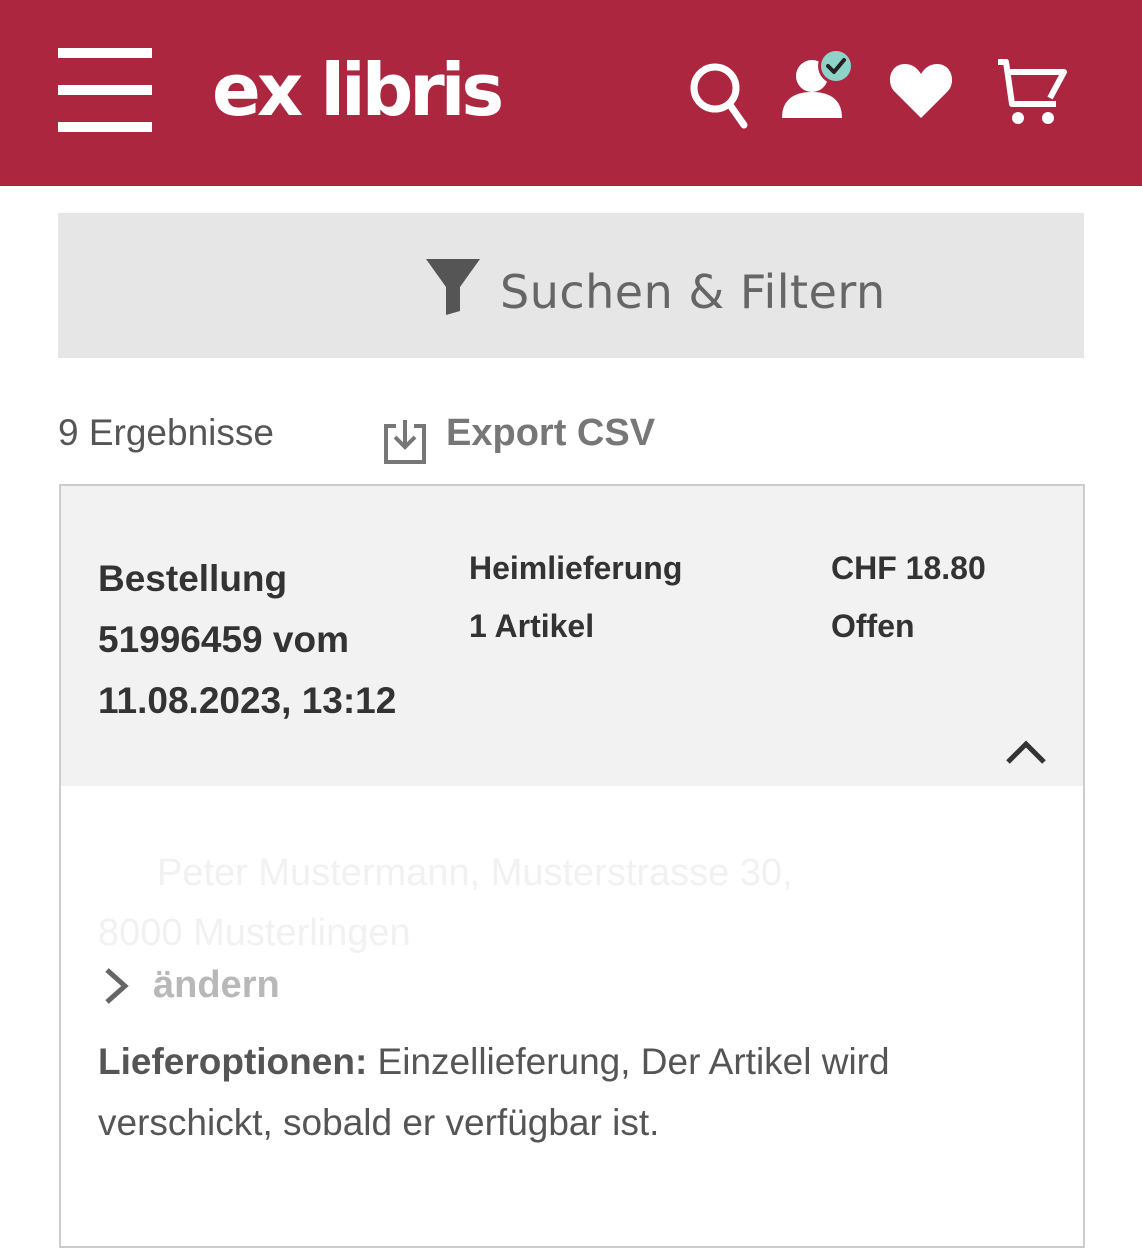  I want to click on export-csv-label: Export CSV, so click(551, 433).